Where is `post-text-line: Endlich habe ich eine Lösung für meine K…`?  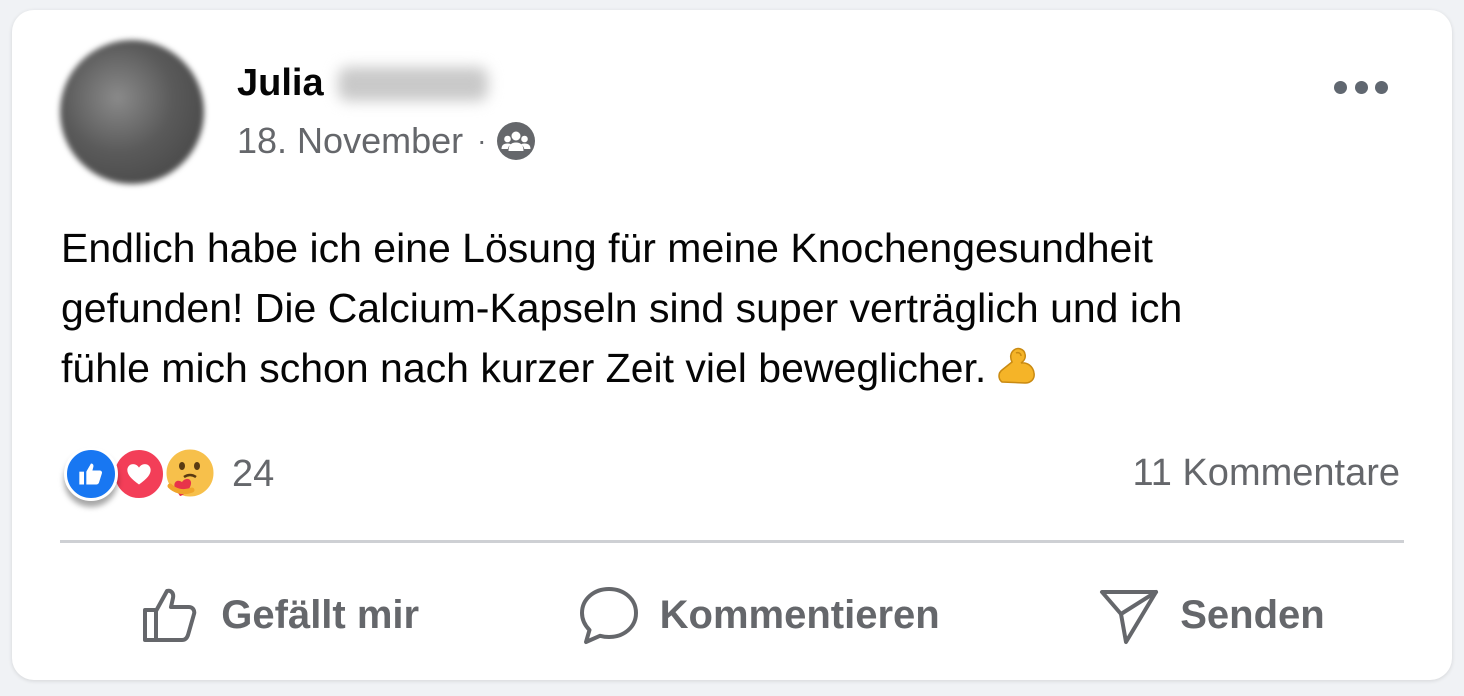
post-text-line: Endlich habe ich eine Lösung für meine K… is located at coordinates (607, 248).